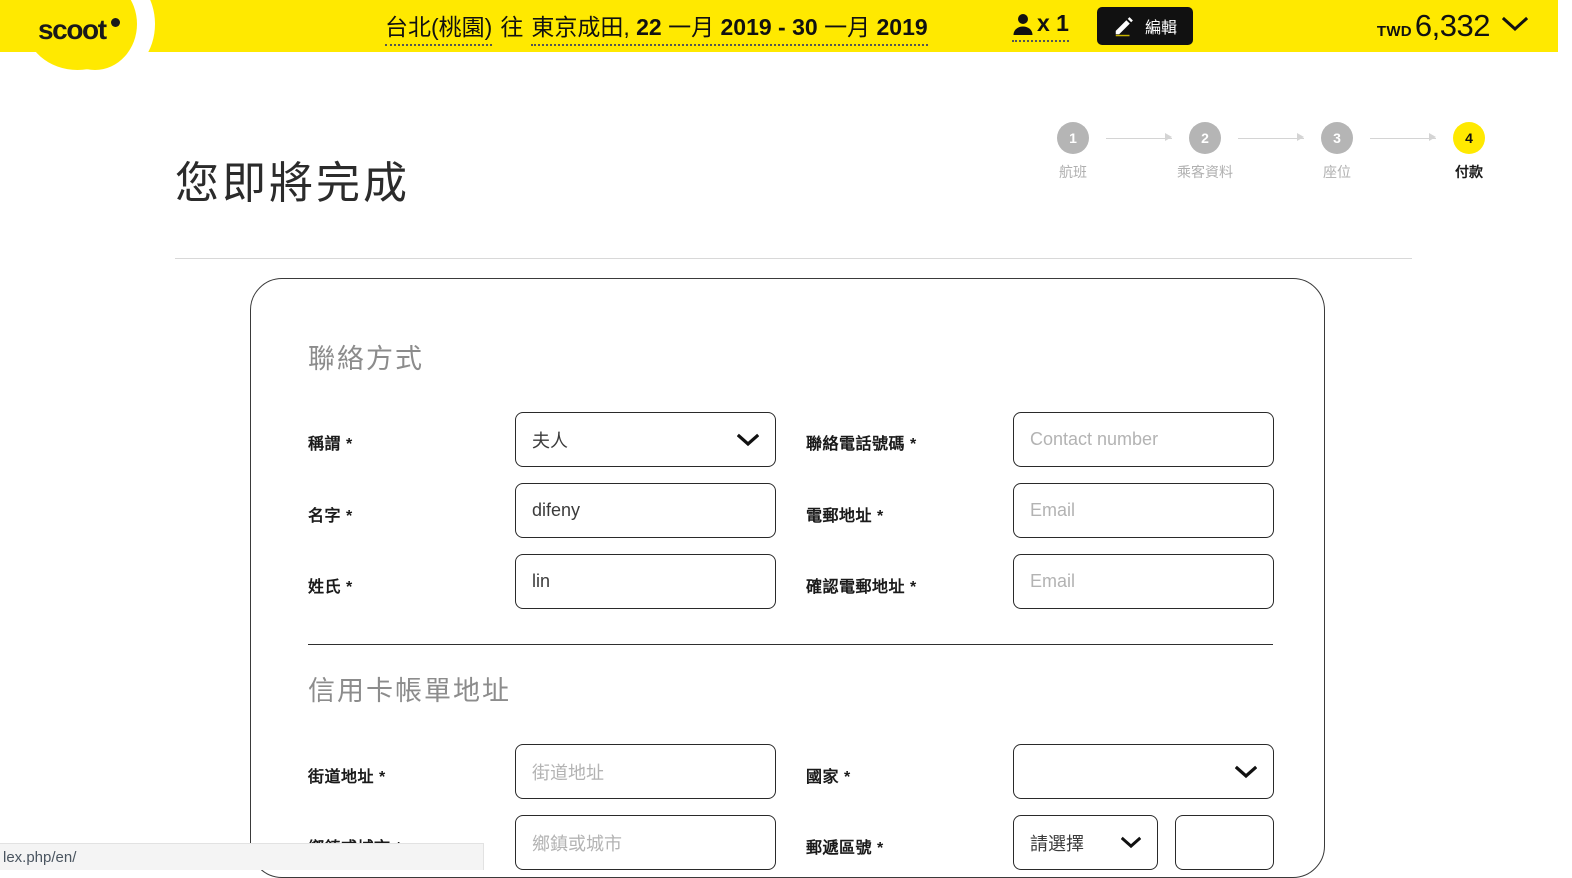  I want to click on email-field: Email, so click(1143, 510).